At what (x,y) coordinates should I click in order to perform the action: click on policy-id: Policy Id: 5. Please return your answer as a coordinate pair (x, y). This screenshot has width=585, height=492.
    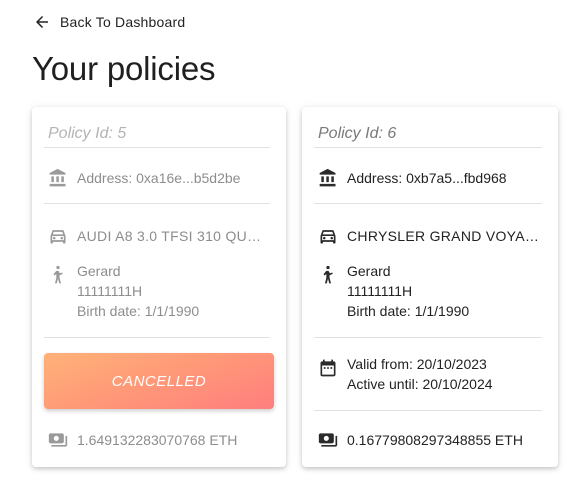
    Looking at the image, I should click on (87, 133).